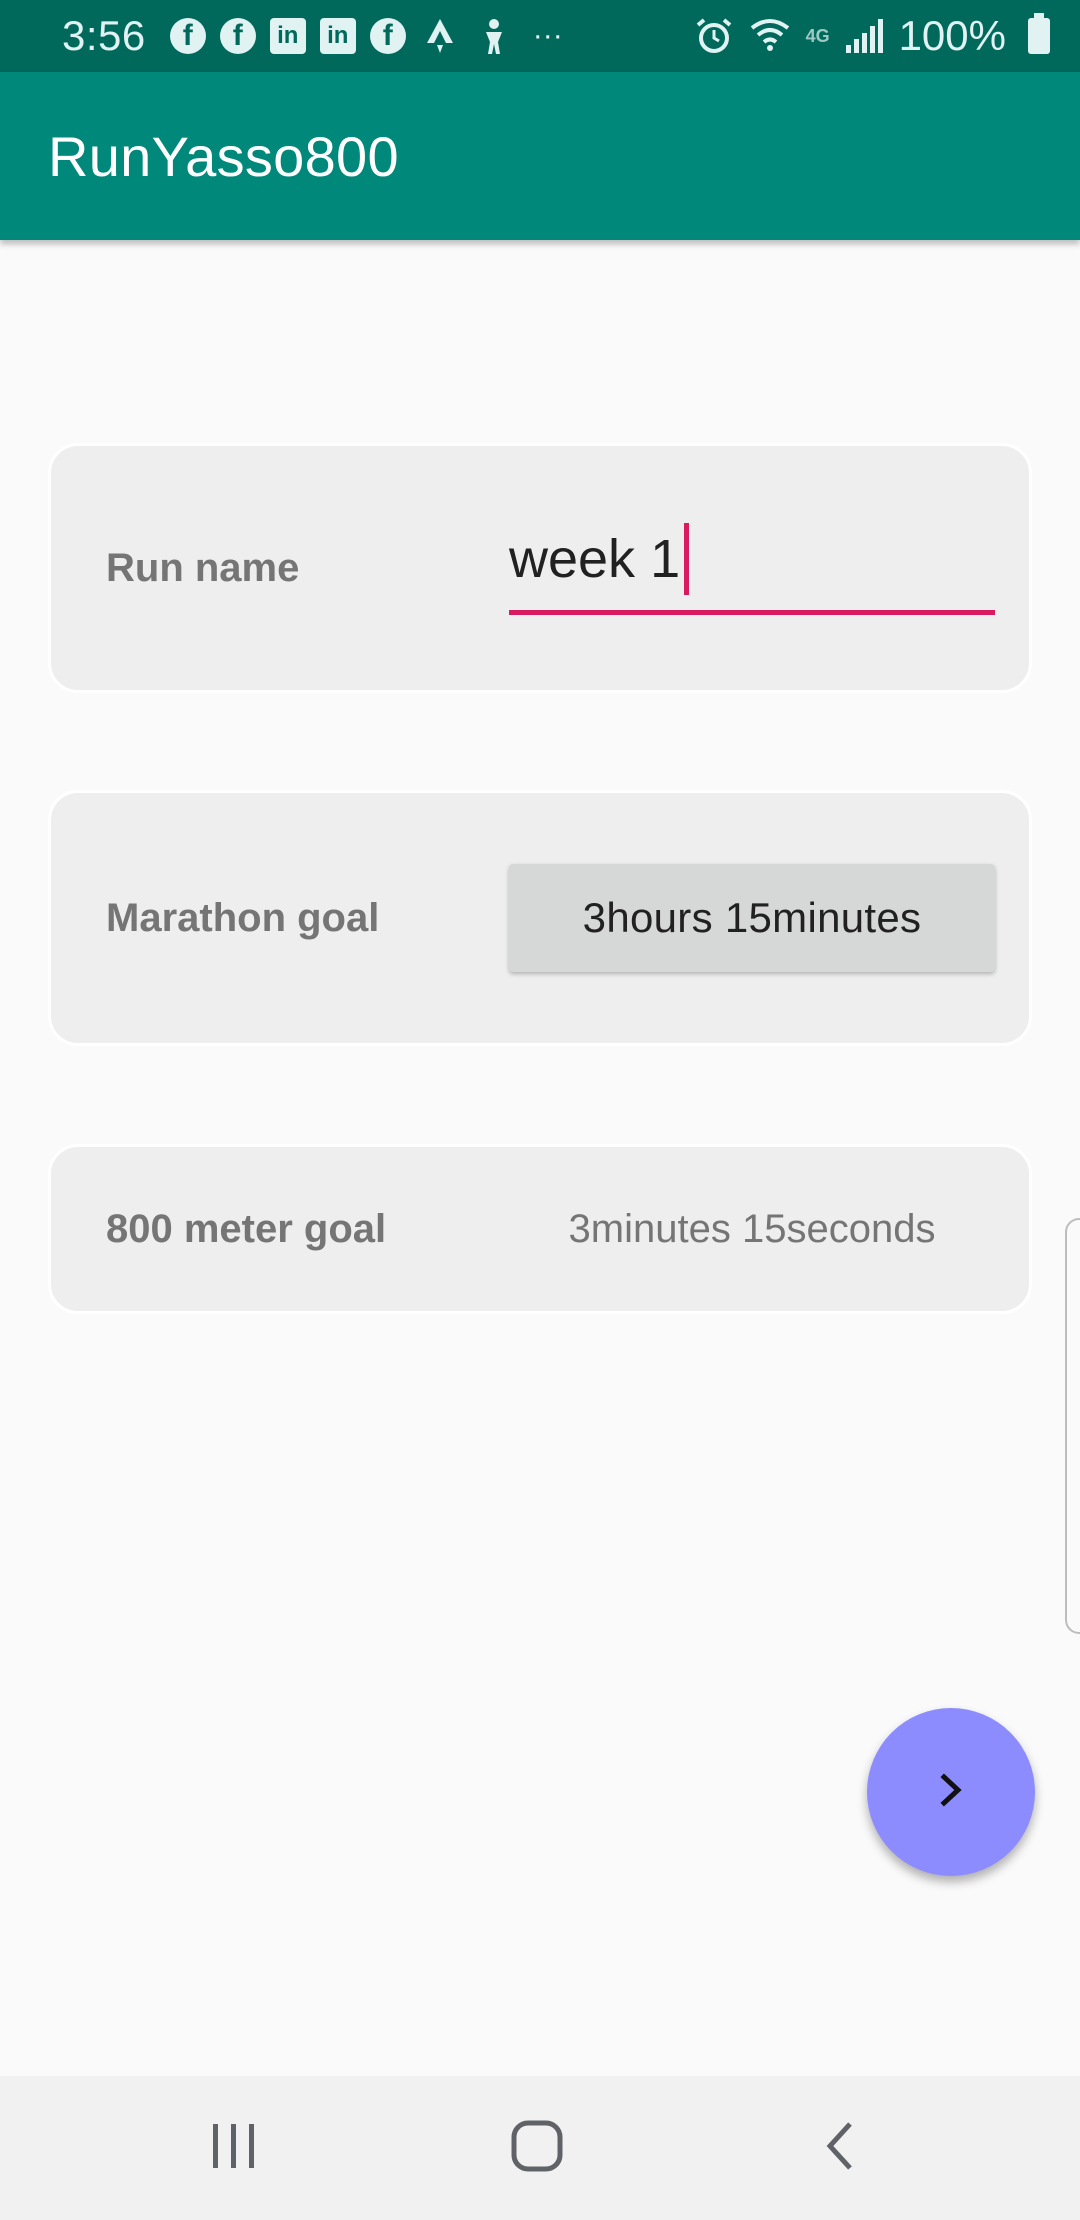 Image resolution: width=1080 pixels, height=2220 pixels. What do you see at coordinates (494, 36) in the screenshot?
I see `person-icon` at bounding box center [494, 36].